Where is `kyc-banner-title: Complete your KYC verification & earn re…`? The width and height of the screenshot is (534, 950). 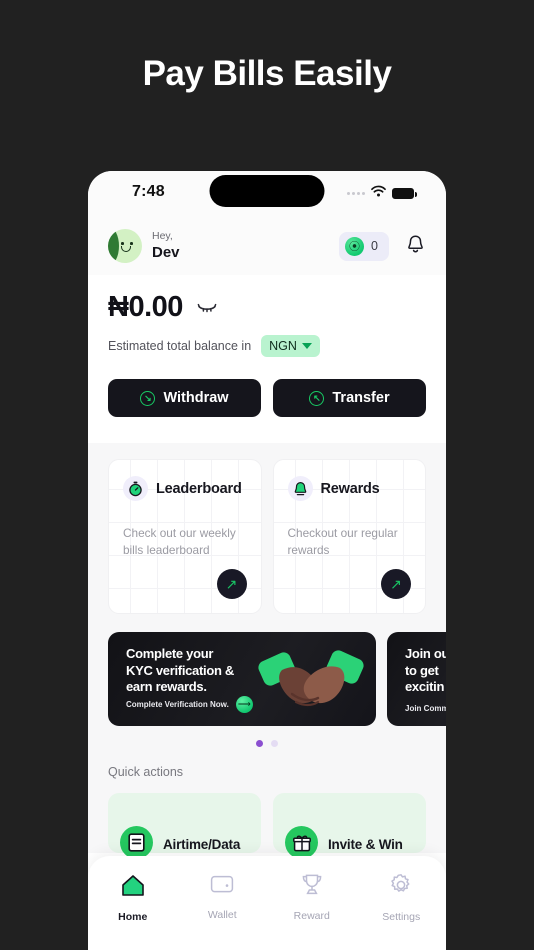 kyc-banner-title: Complete your KYC verification & earn re… is located at coordinates (180, 670).